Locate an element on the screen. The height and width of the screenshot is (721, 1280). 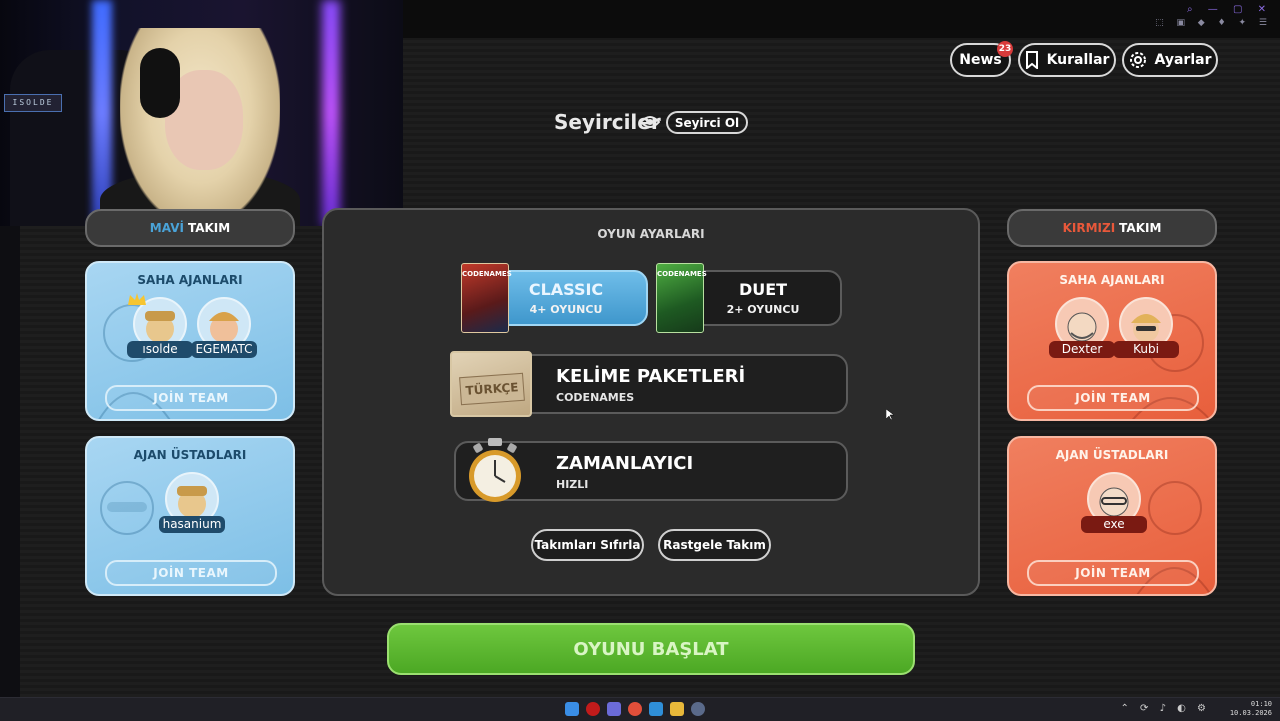
news-label: News is located at coordinates (980, 60).